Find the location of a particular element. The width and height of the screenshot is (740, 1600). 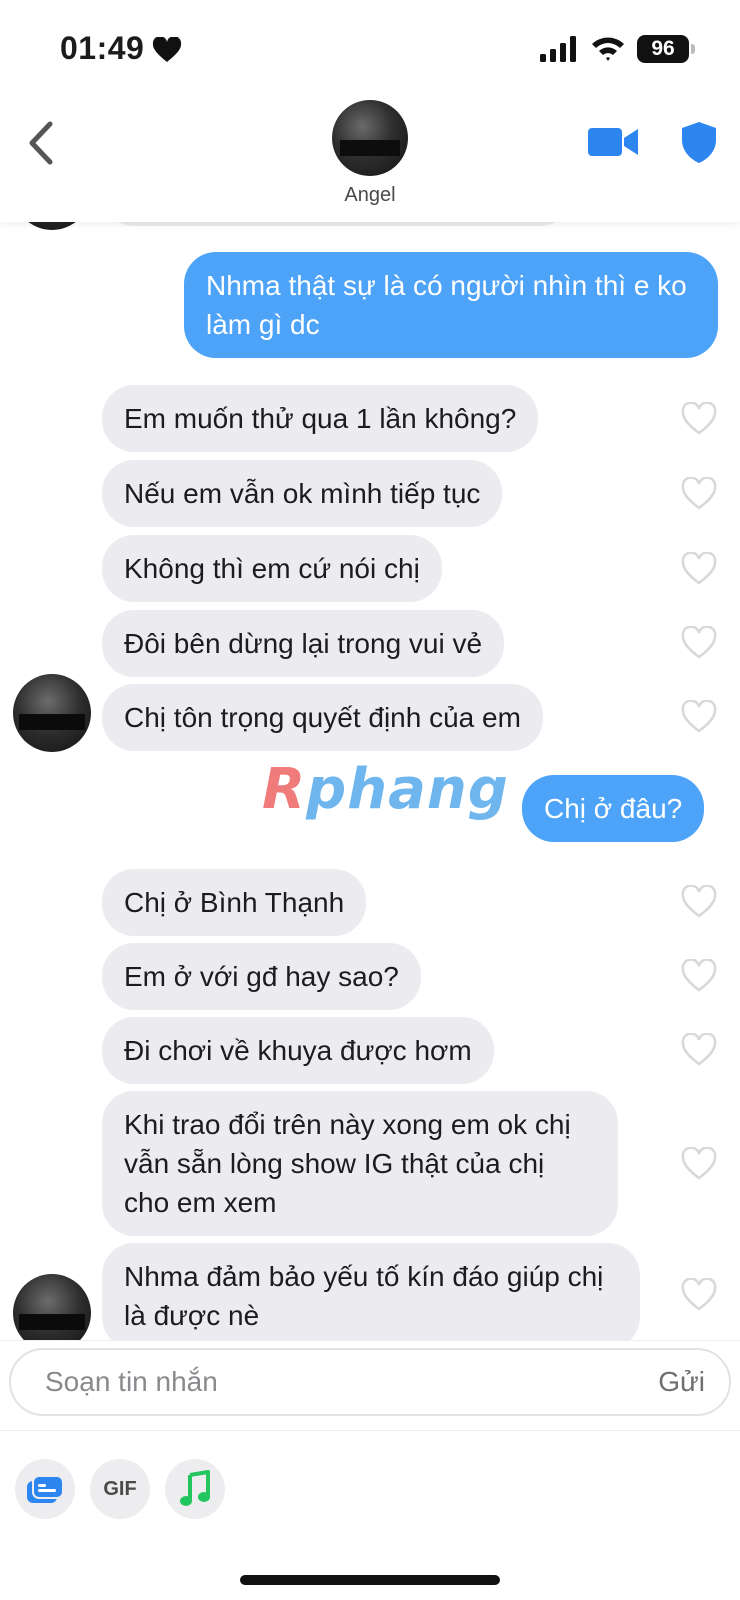

battery-indicator: 96 is located at coordinates (663, 49).